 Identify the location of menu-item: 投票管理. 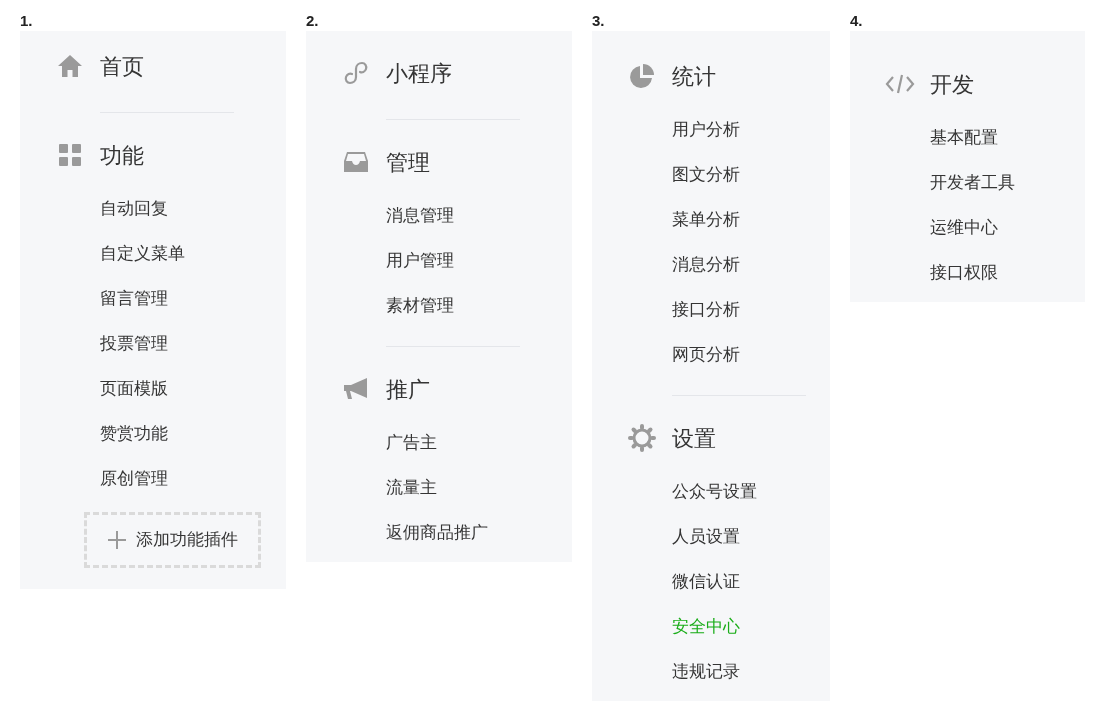
(134, 343).